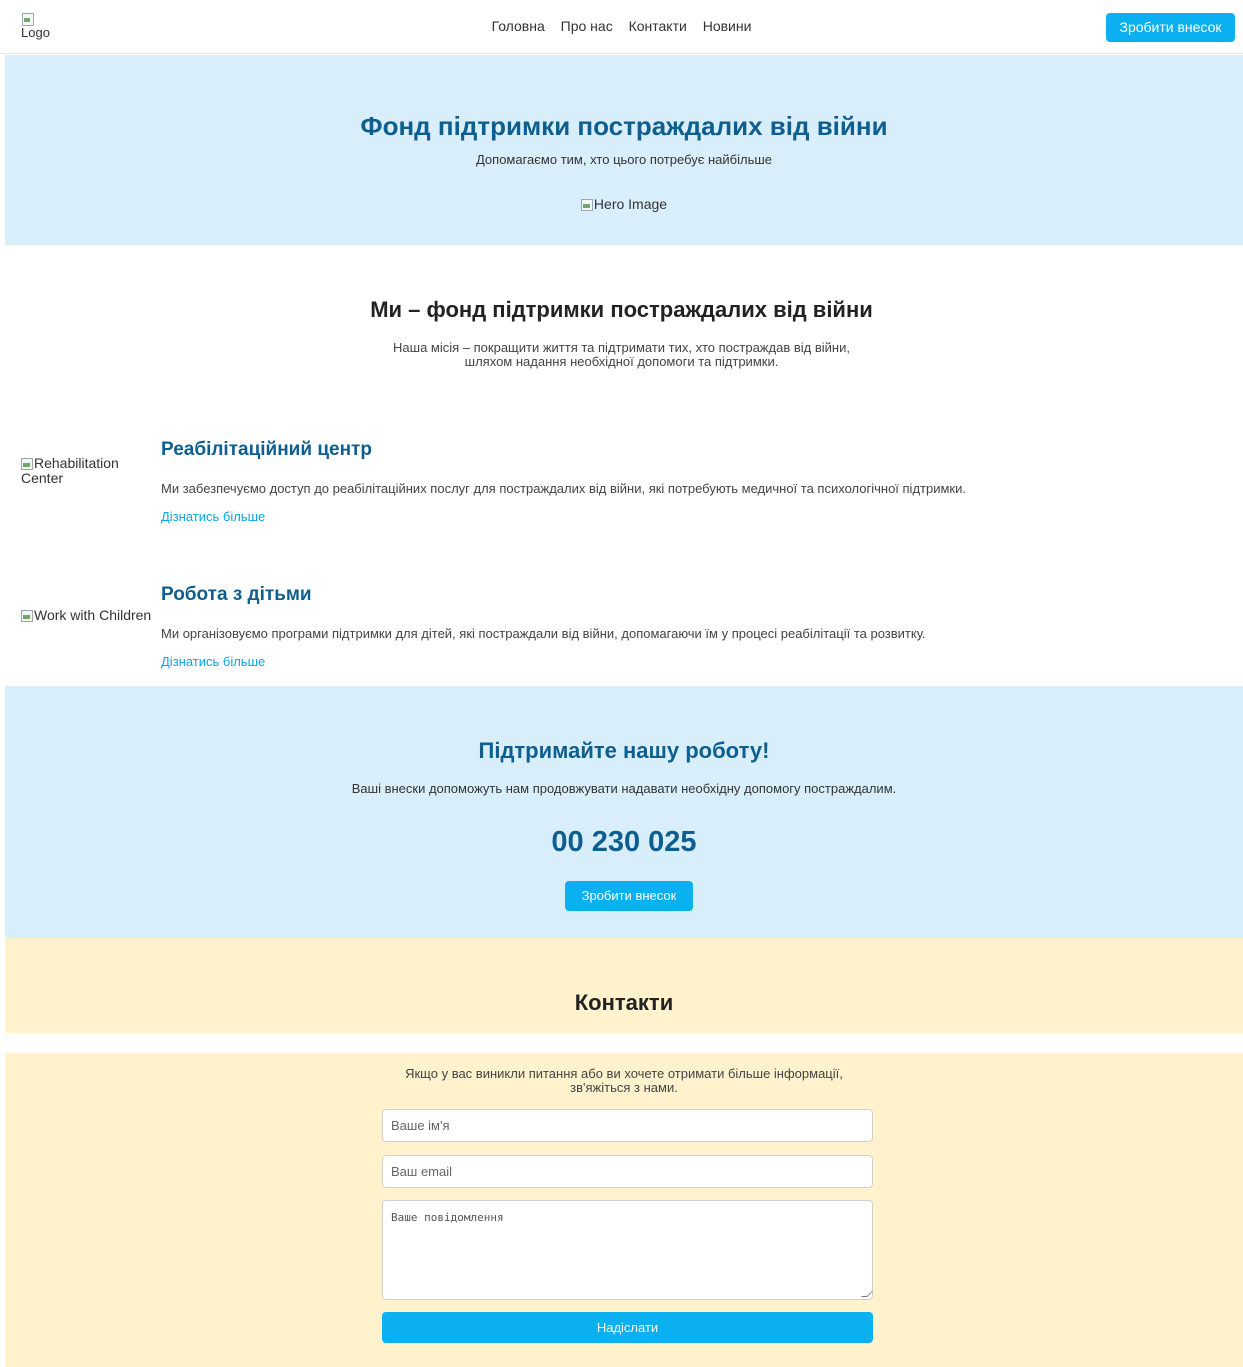 The height and width of the screenshot is (1367, 1243). I want to click on main-nav: Головна Про нас Контакти Новини, so click(621, 26).